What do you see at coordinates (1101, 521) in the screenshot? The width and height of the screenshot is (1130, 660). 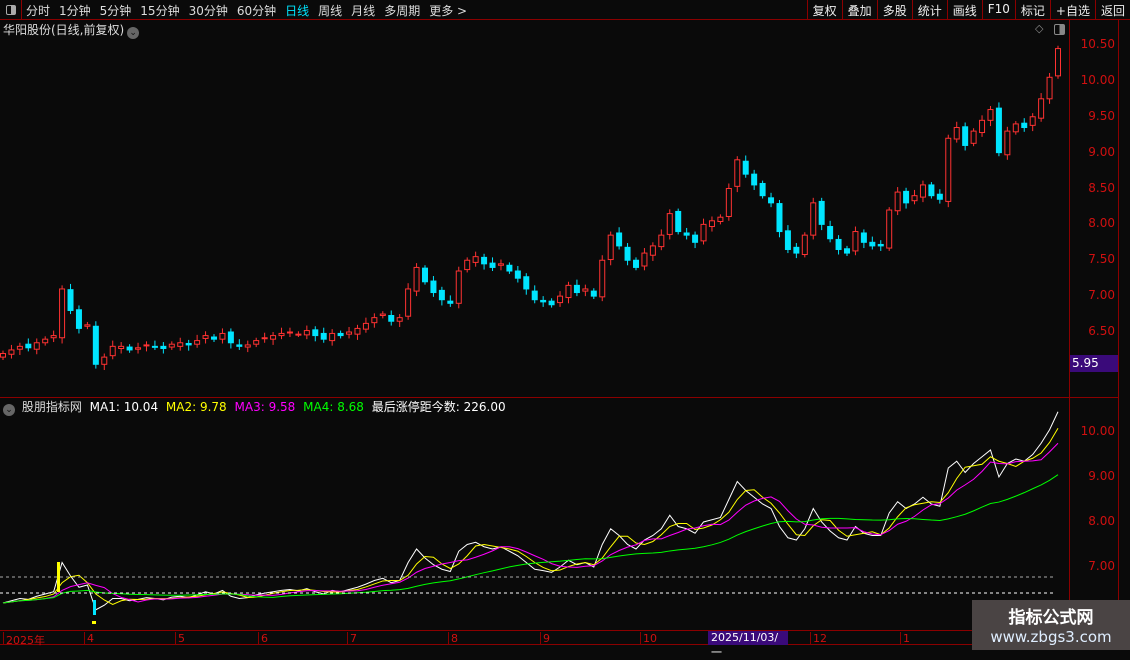 I see `indicator-tick: 8.00` at bounding box center [1101, 521].